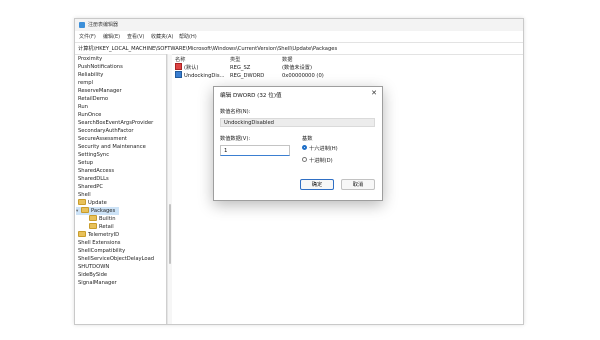  Describe the element at coordinates (191, 68) in the screenshot. I see `value-name: (默认)` at that location.